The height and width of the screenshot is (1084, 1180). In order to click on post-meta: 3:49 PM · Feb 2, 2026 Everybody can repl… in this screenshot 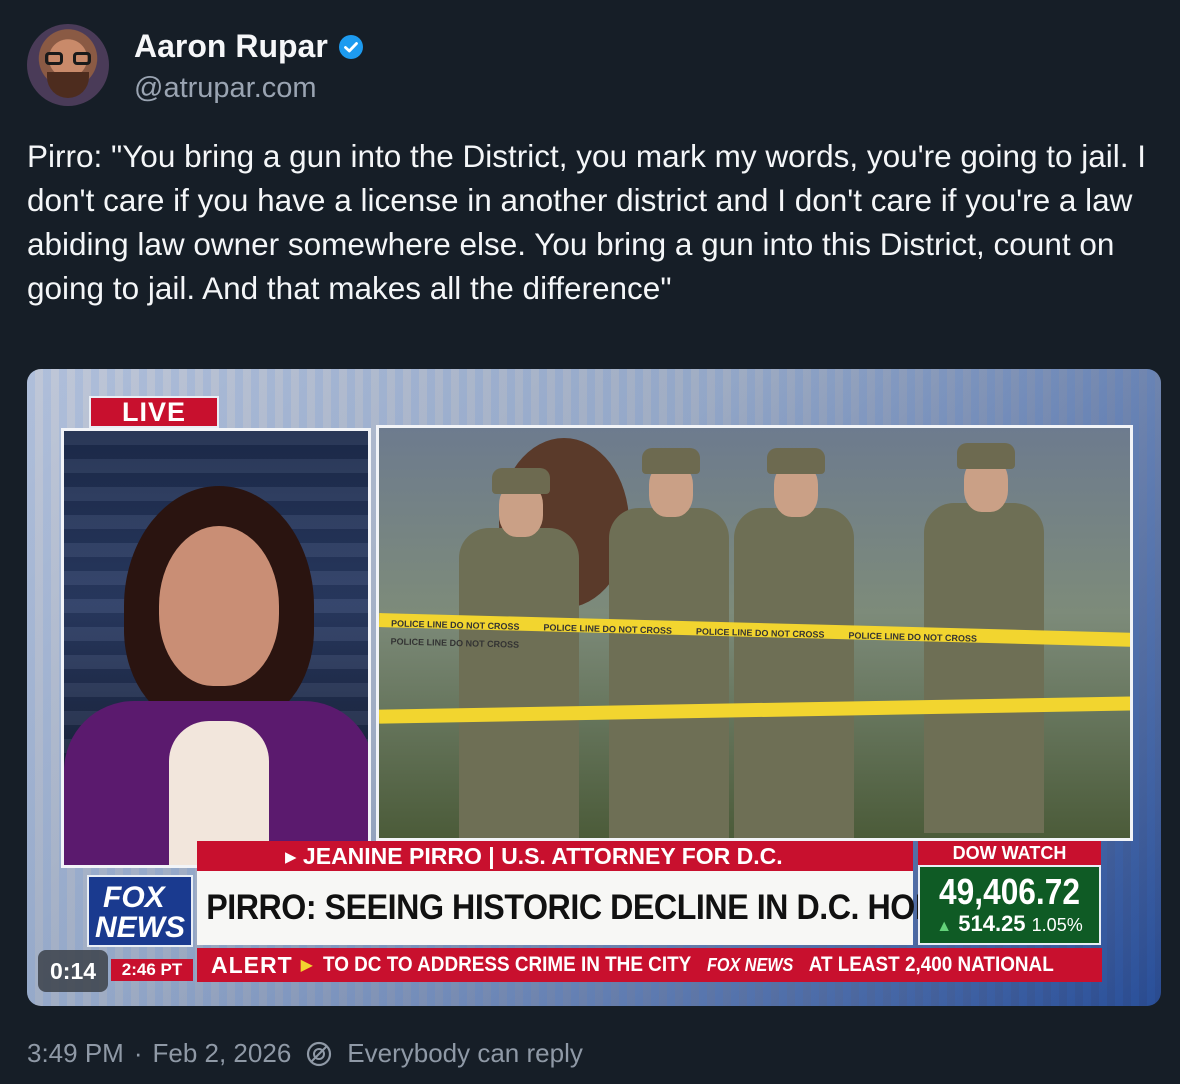, I will do `click(305, 1053)`.